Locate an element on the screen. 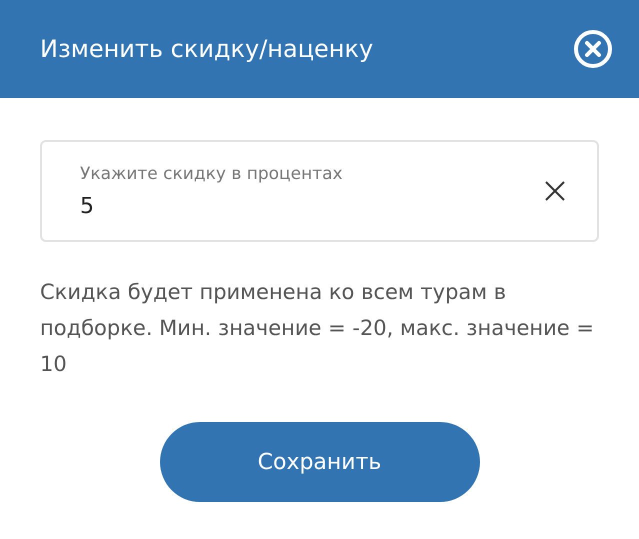 The image size is (639, 539). field-label: Укажите скидку в процентах is located at coordinates (211, 174).